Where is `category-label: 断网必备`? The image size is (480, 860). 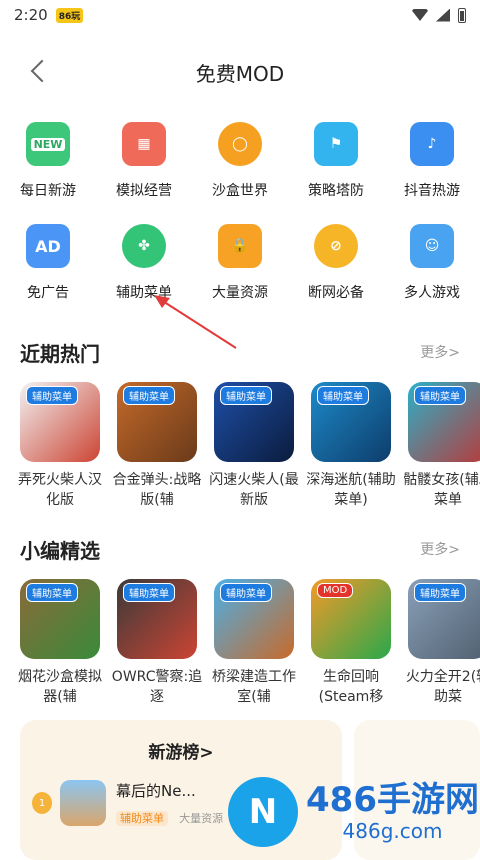
category-label: 断网必备 is located at coordinates (336, 293).